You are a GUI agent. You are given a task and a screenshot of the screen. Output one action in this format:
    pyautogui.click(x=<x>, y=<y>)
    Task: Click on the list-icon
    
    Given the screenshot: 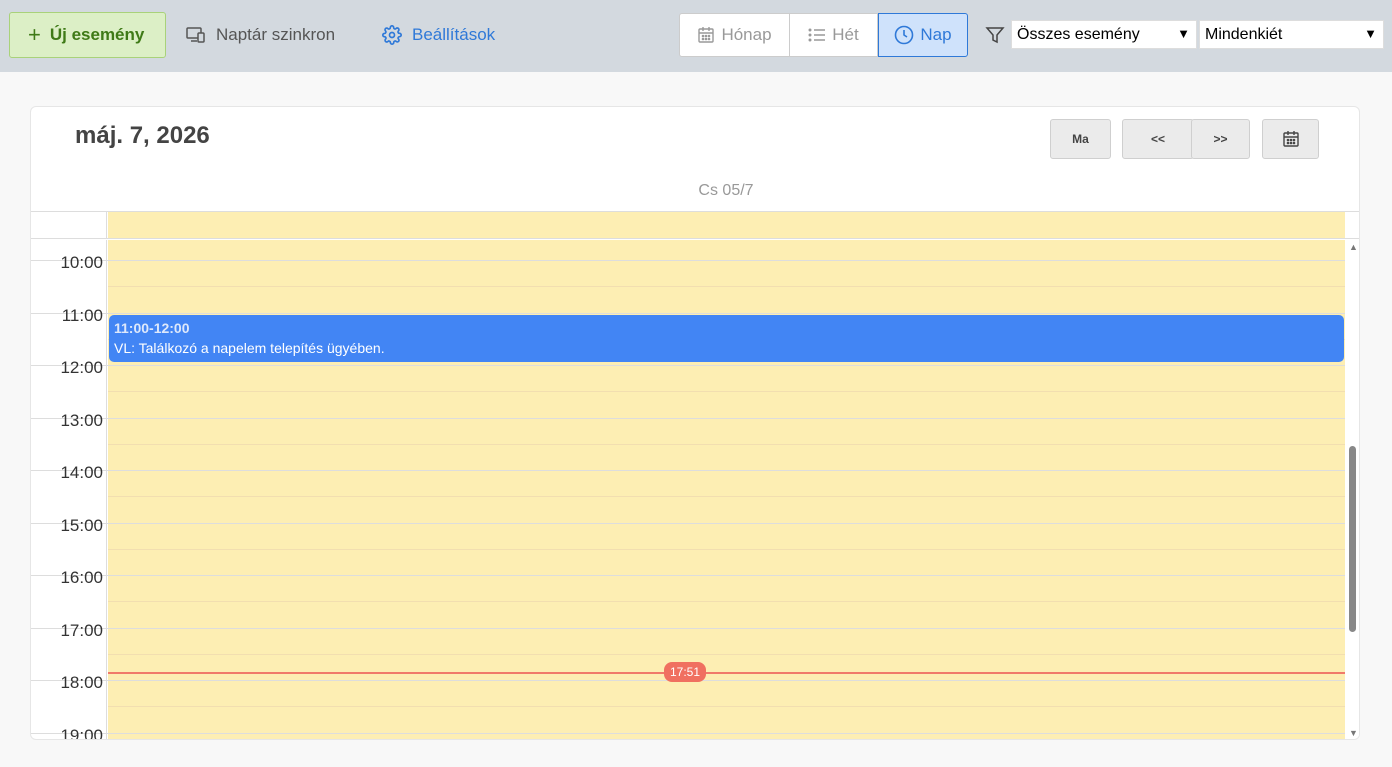 What is the action you would take?
    pyautogui.click(x=817, y=35)
    